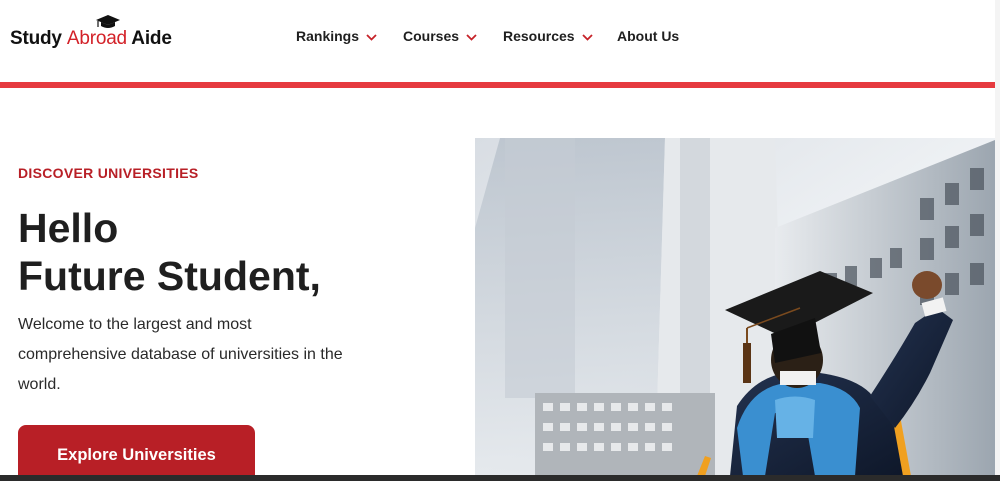 The width and height of the screenshot is (1000, 481). Describe the element at coordinates (431, 36) in the screenshot. I see `nav-courses-label: Courses` at that location.